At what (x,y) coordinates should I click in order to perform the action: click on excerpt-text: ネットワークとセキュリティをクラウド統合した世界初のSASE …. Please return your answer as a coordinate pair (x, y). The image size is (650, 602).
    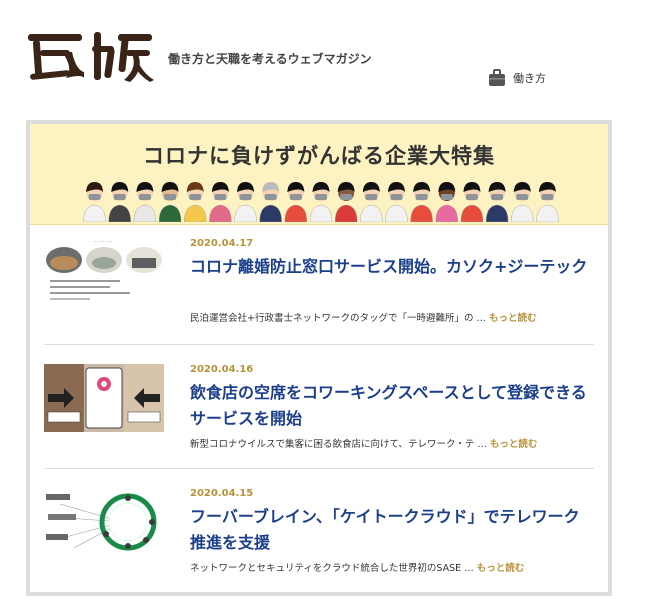
    Looking at the image, I should click on (333, 568).